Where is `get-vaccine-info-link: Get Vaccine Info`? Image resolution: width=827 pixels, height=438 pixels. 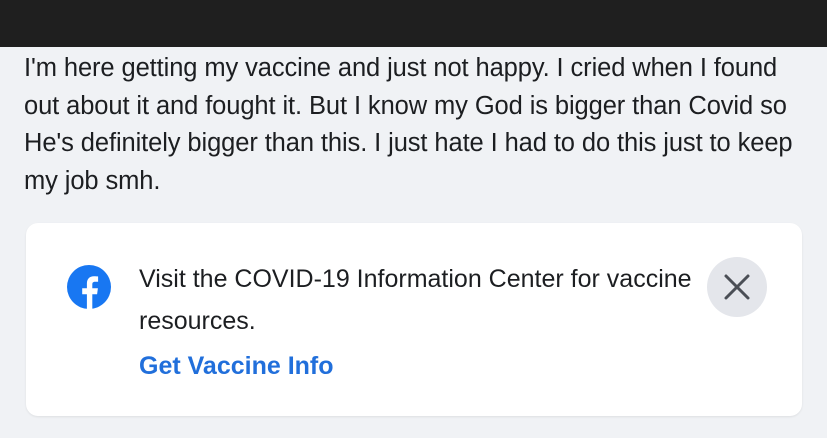
get-vaccine-info-link: Get Vaccine Info is located at coordinates (236, 366).